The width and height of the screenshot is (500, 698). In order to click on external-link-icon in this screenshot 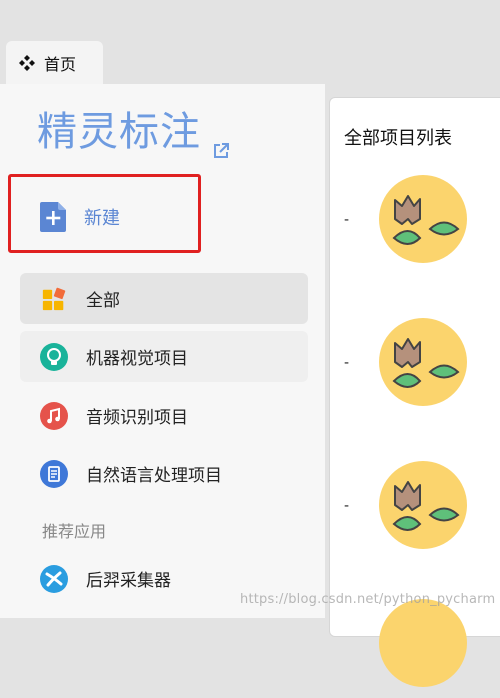, I will do `click(221, 151)`.